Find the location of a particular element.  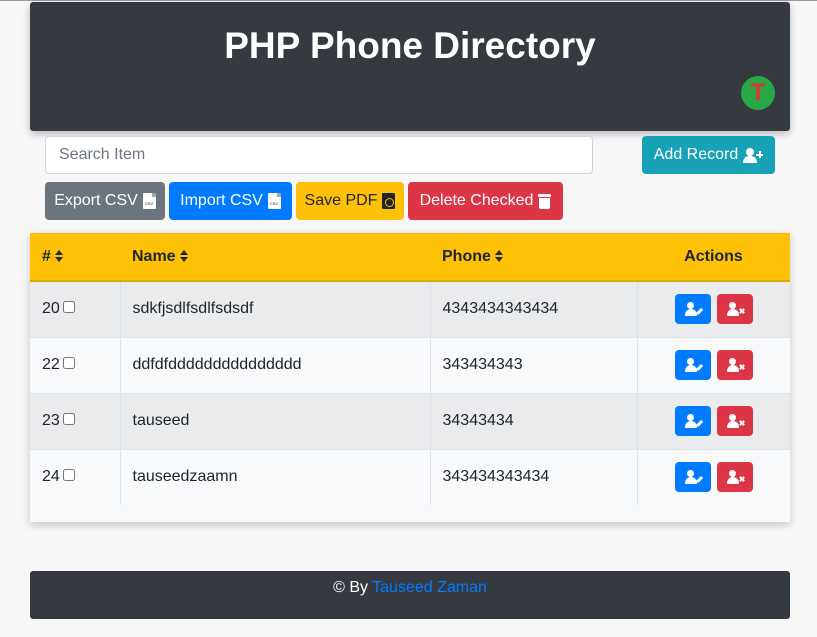

search-input is located at coordinates (319, 155).